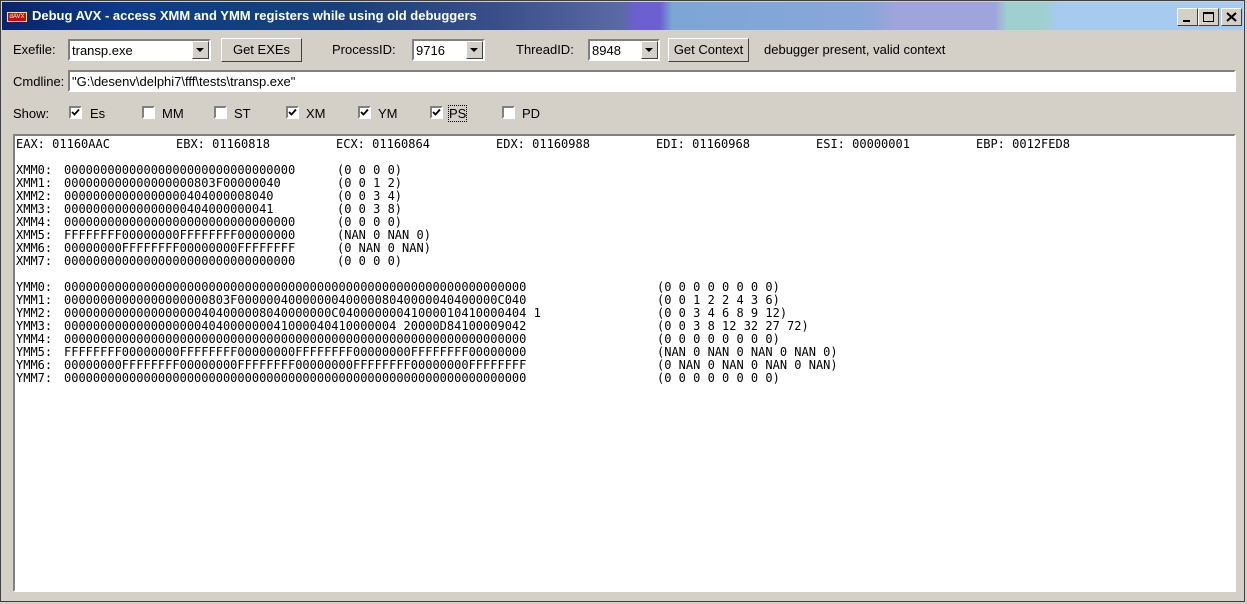 The height and width of the screenshot is (604, 1247). What do you see at coordinates (448, 50) in the screenshot?
I see `processid-combo: 9716` at bounding box center [448, 50].